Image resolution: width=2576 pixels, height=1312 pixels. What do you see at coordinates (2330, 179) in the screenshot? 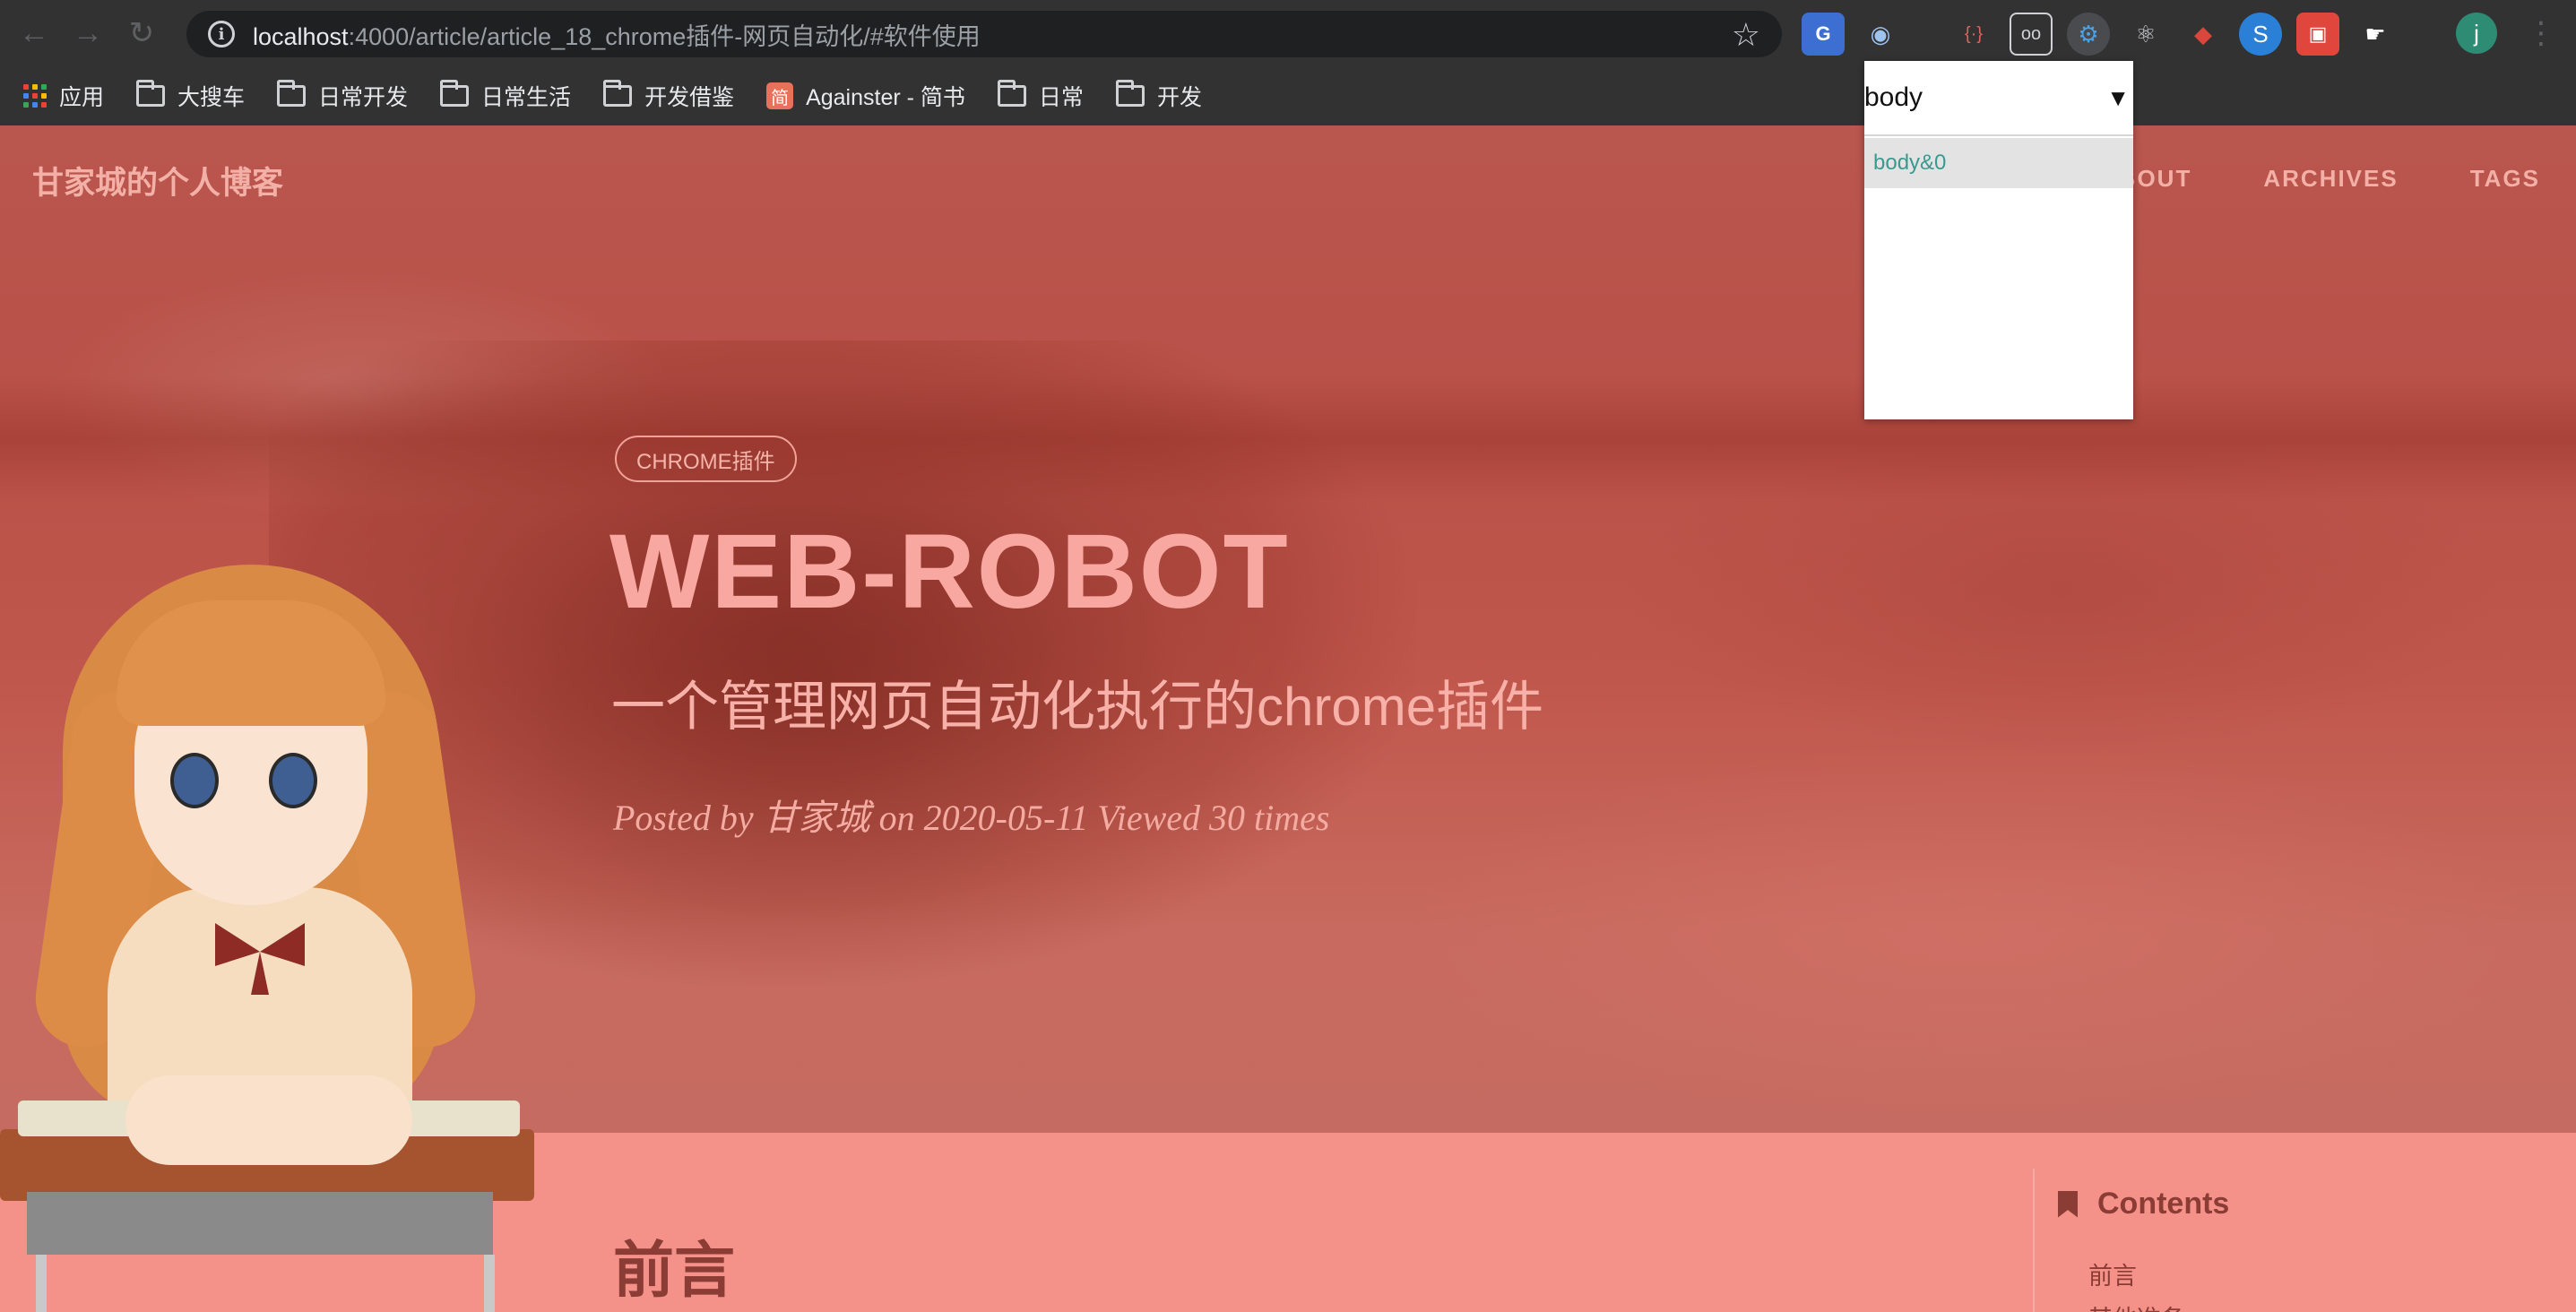
I see `nav-archives: ARCHIVES` at bounding box center [2330, 179].